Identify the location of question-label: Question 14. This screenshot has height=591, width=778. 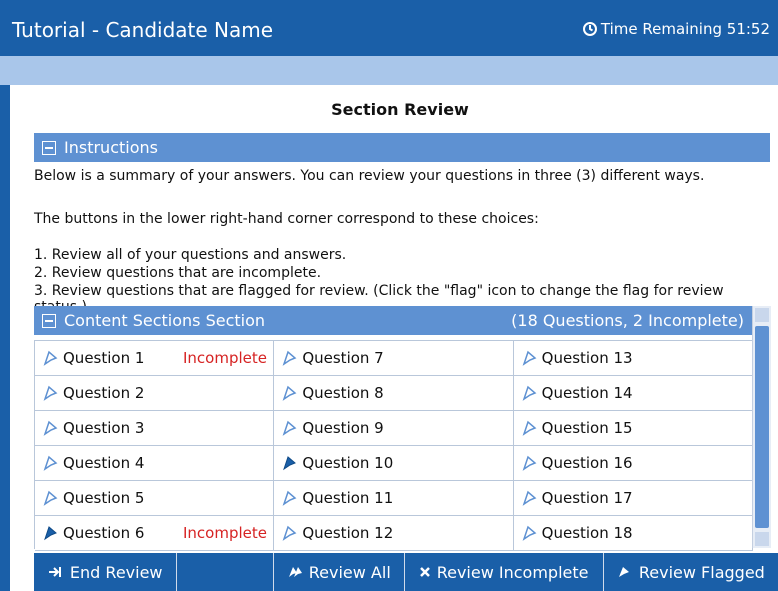
(587, 393).